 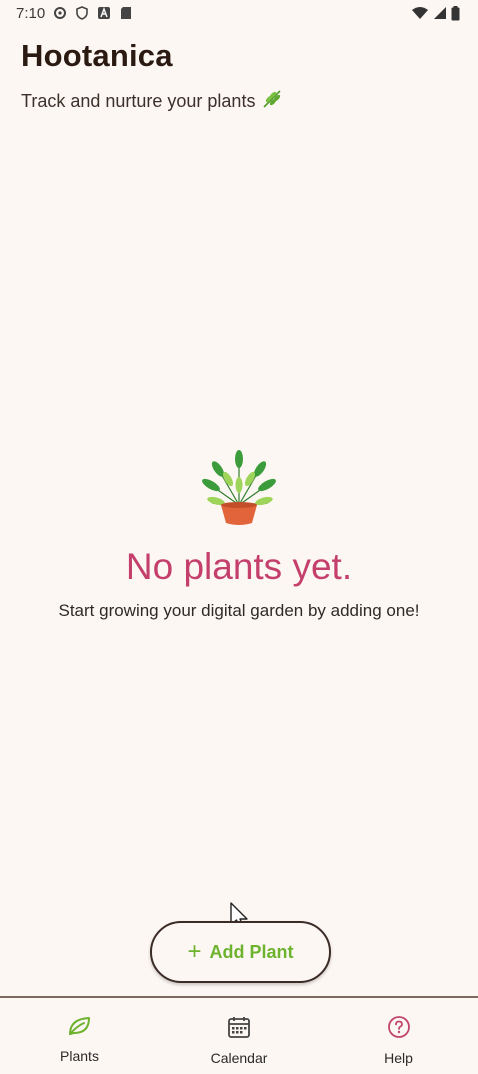 What do you see at coordinates (60, 13) in the screenshot?
I see `settings-icon` at bounding box center [60, 13].